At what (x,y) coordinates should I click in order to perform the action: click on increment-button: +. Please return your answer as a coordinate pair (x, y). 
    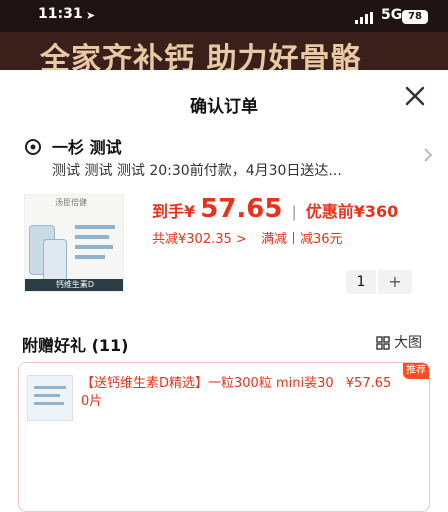
    Looking at the image, I should click on (395, 282).